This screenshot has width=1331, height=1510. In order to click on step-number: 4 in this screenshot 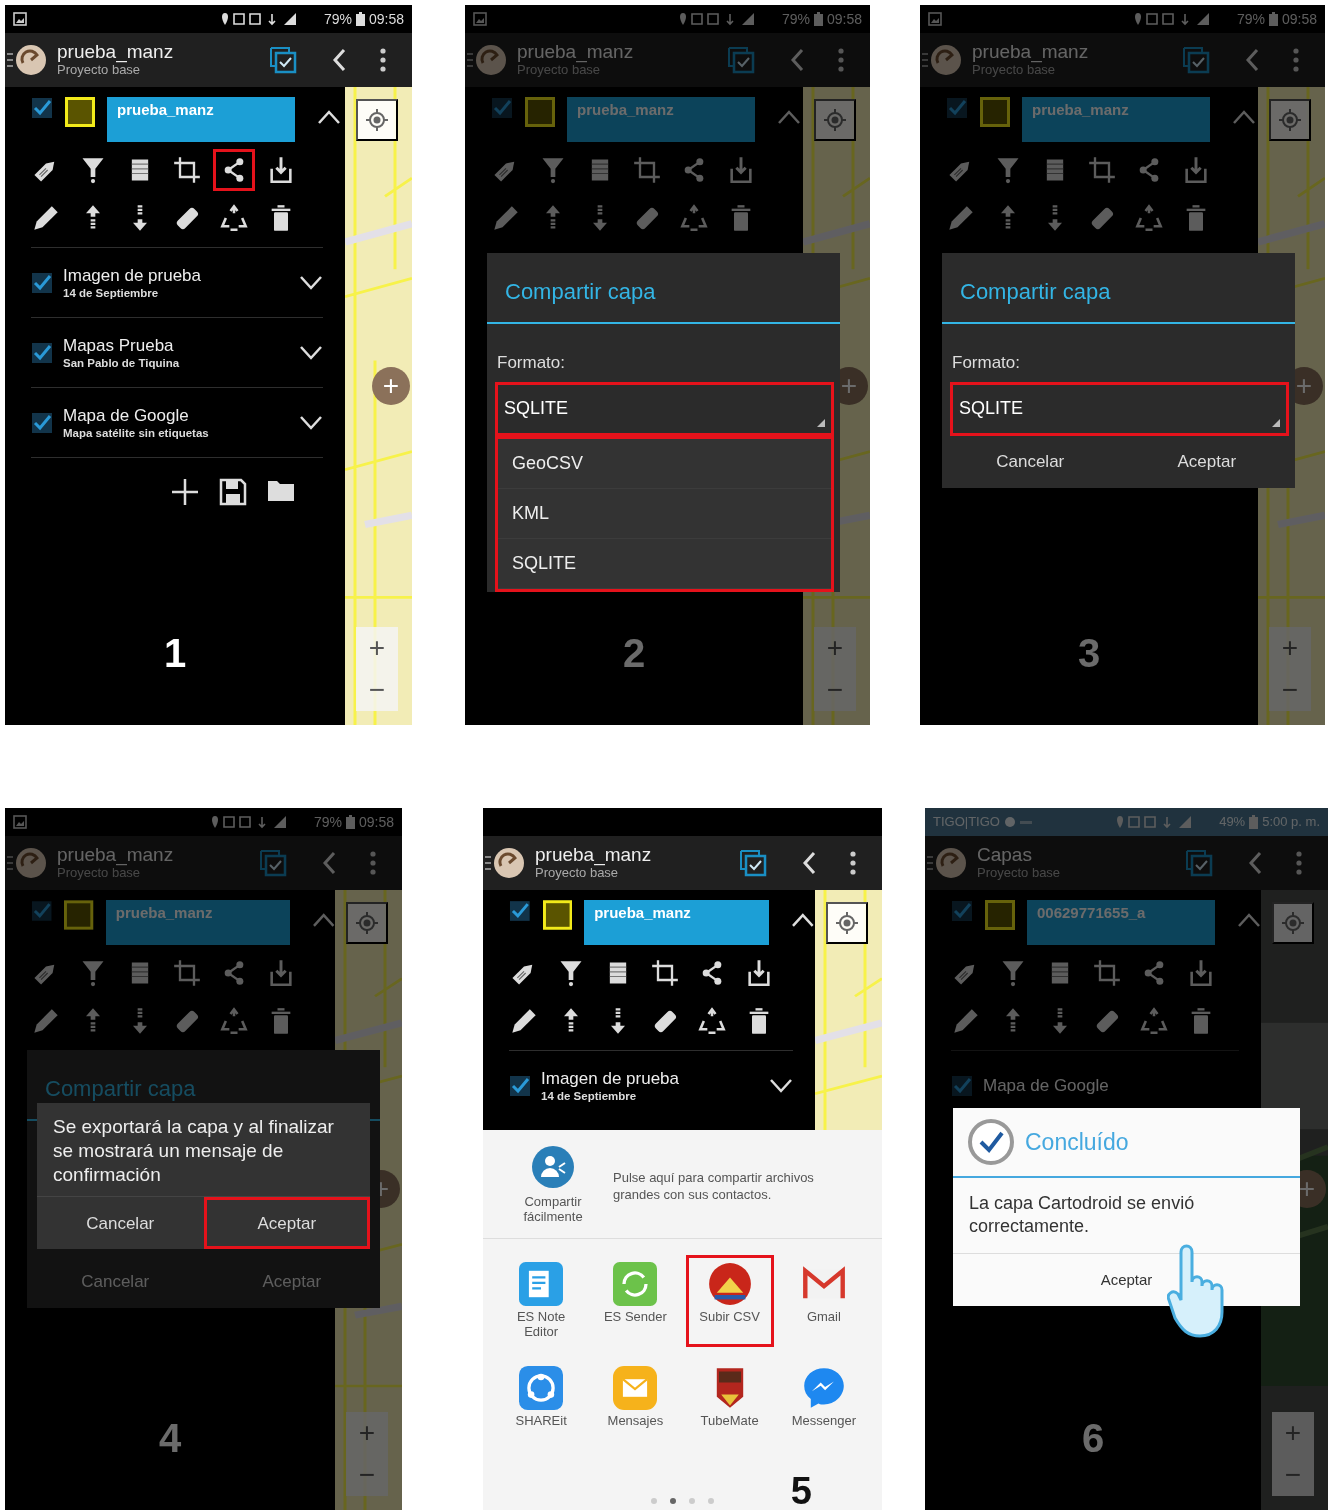, I will do `click(170, 1440)`.